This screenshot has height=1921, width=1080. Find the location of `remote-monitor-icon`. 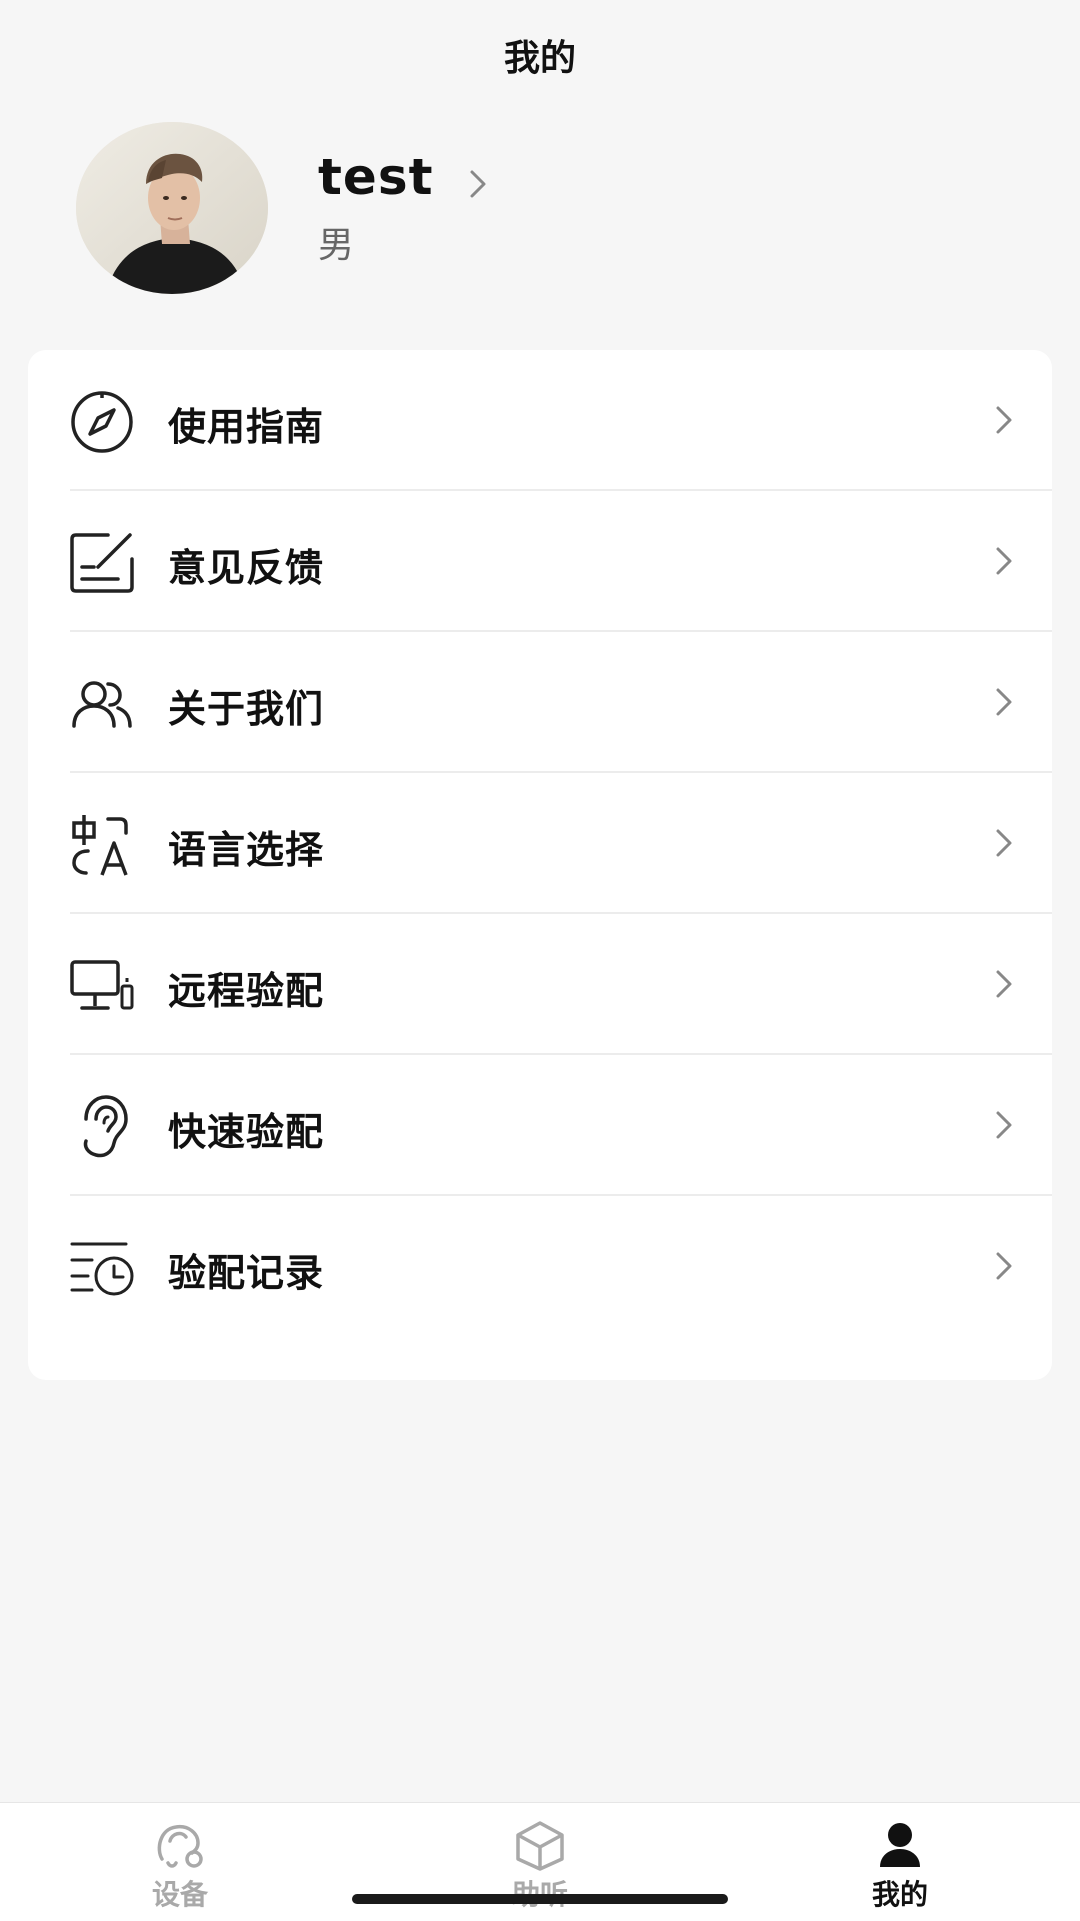

remote-monitor-icon is located at coordinates (102, 985).